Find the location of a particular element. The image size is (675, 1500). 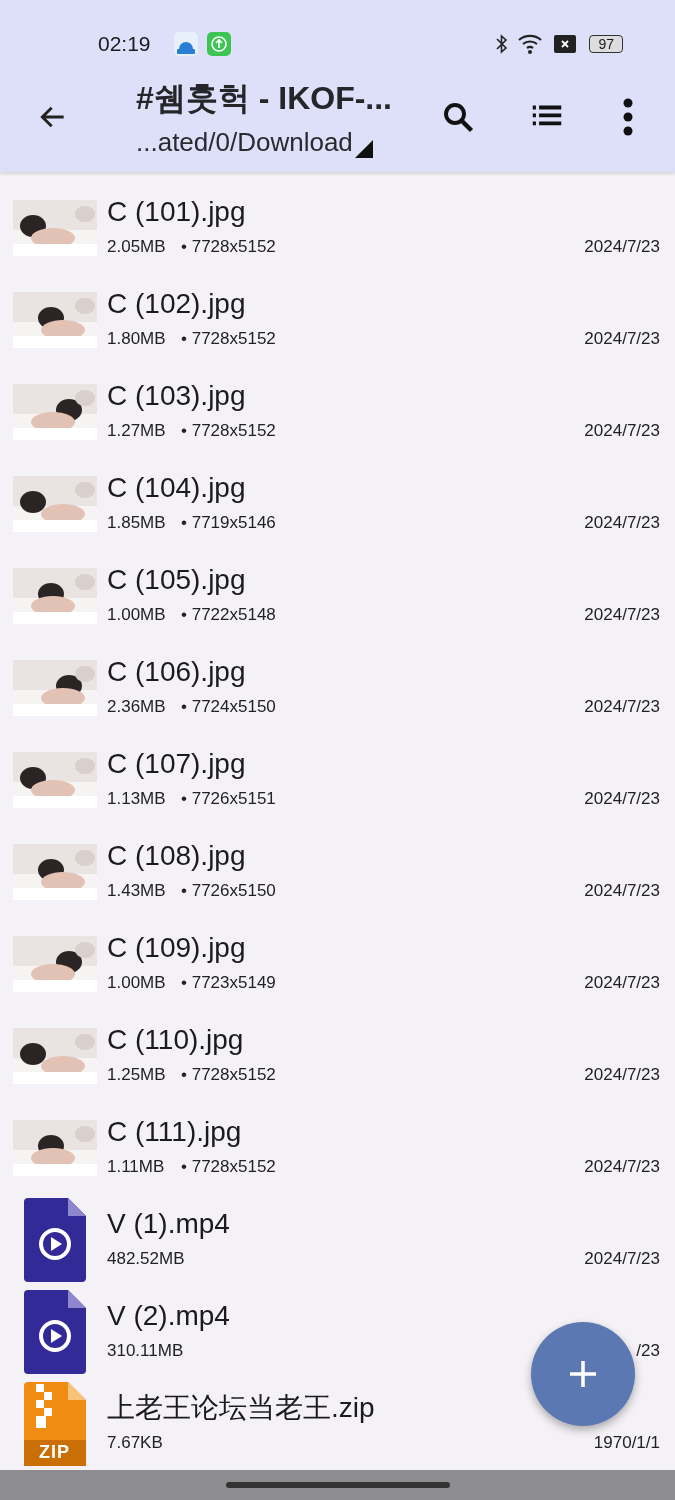

cloud-app-icon is located at coordinates (185, 44).